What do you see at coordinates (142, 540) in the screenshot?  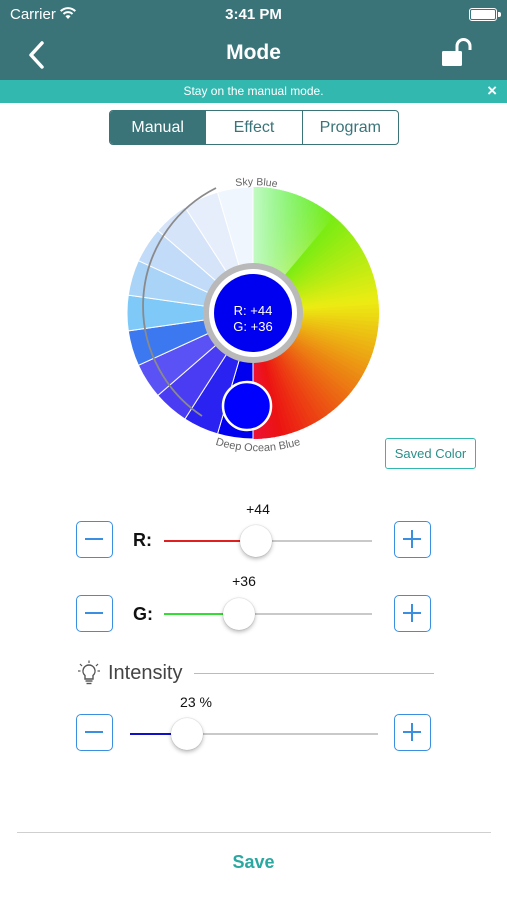 I see `r-slider-label: R:` at bounding box center [142, 540].